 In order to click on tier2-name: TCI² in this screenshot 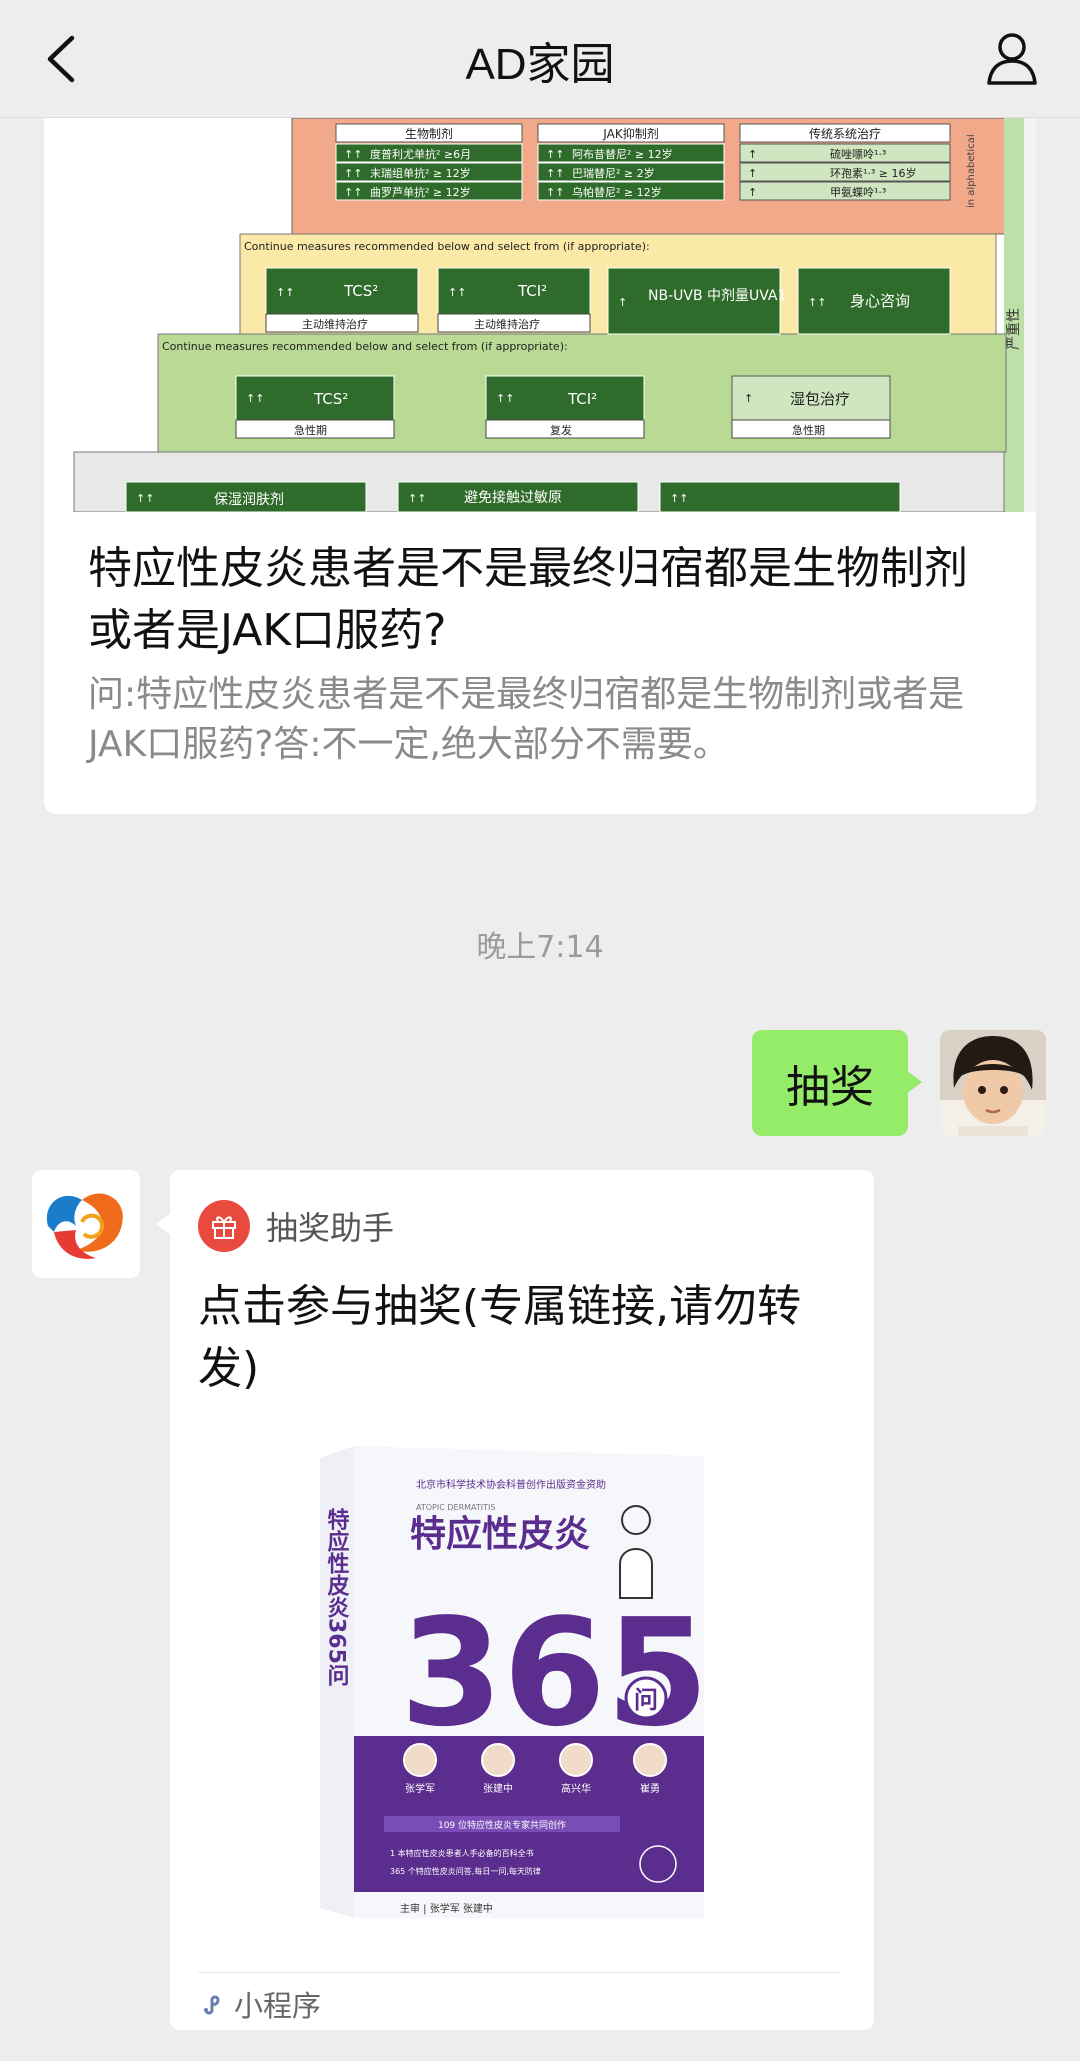, I will do `click(532, 291)`.